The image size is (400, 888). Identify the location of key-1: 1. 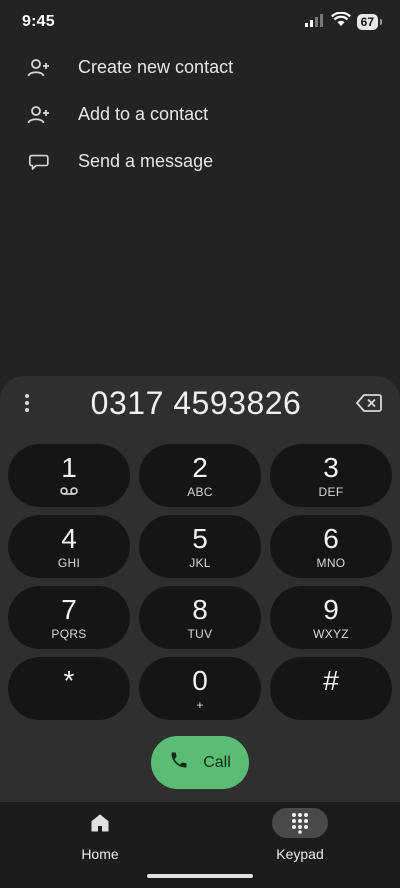
(69, 475).